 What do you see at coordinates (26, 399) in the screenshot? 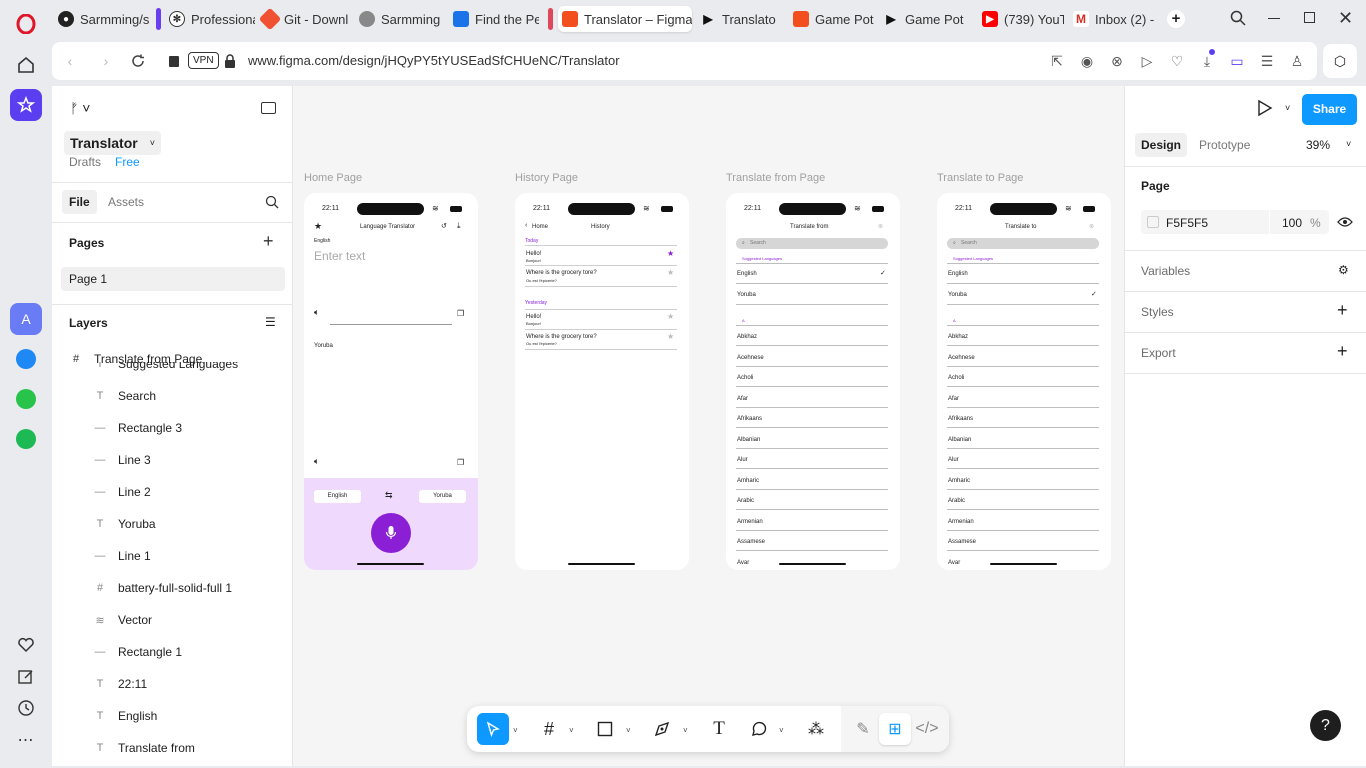
I see `whatsapp-icon` at bounding box center [26, 399].